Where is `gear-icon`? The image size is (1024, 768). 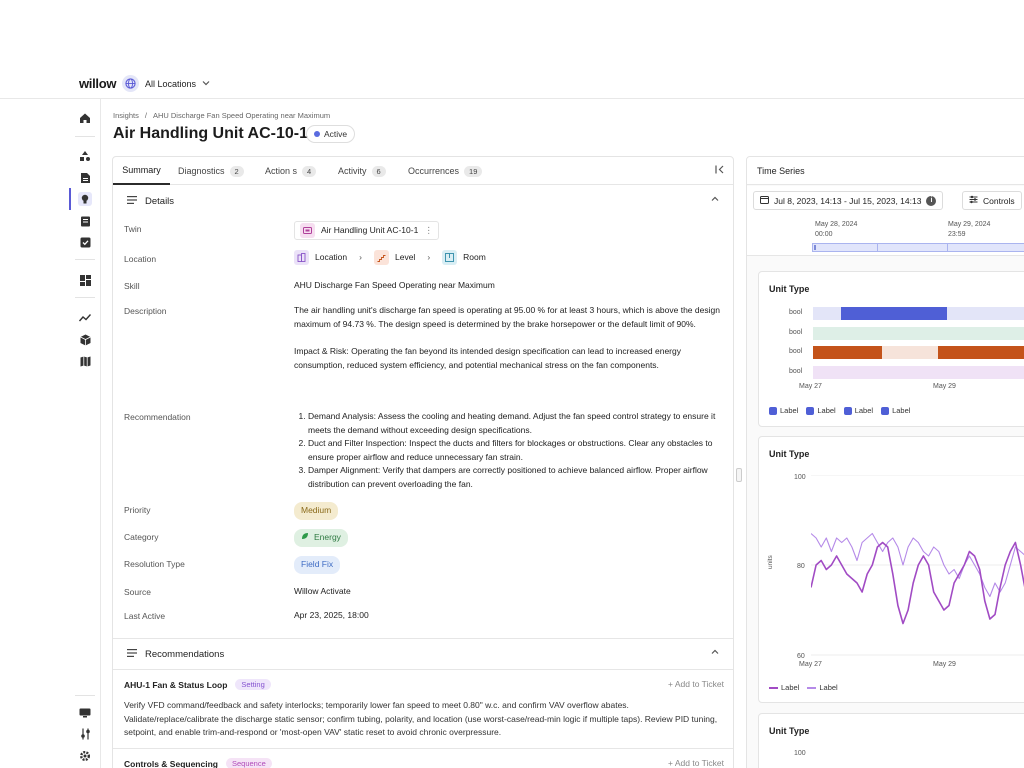 gear-icon is located at coordinates (85, 756).